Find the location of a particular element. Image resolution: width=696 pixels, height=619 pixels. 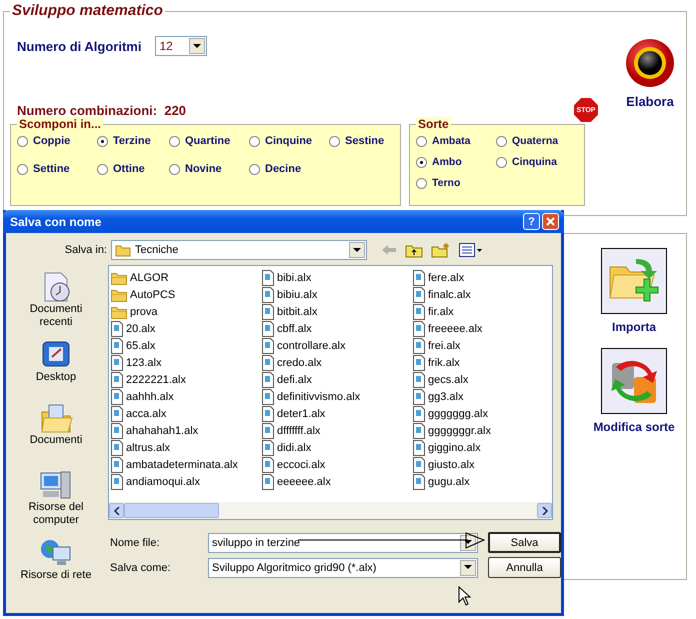

place-label: Documenti is located at coordinates (56, 440).